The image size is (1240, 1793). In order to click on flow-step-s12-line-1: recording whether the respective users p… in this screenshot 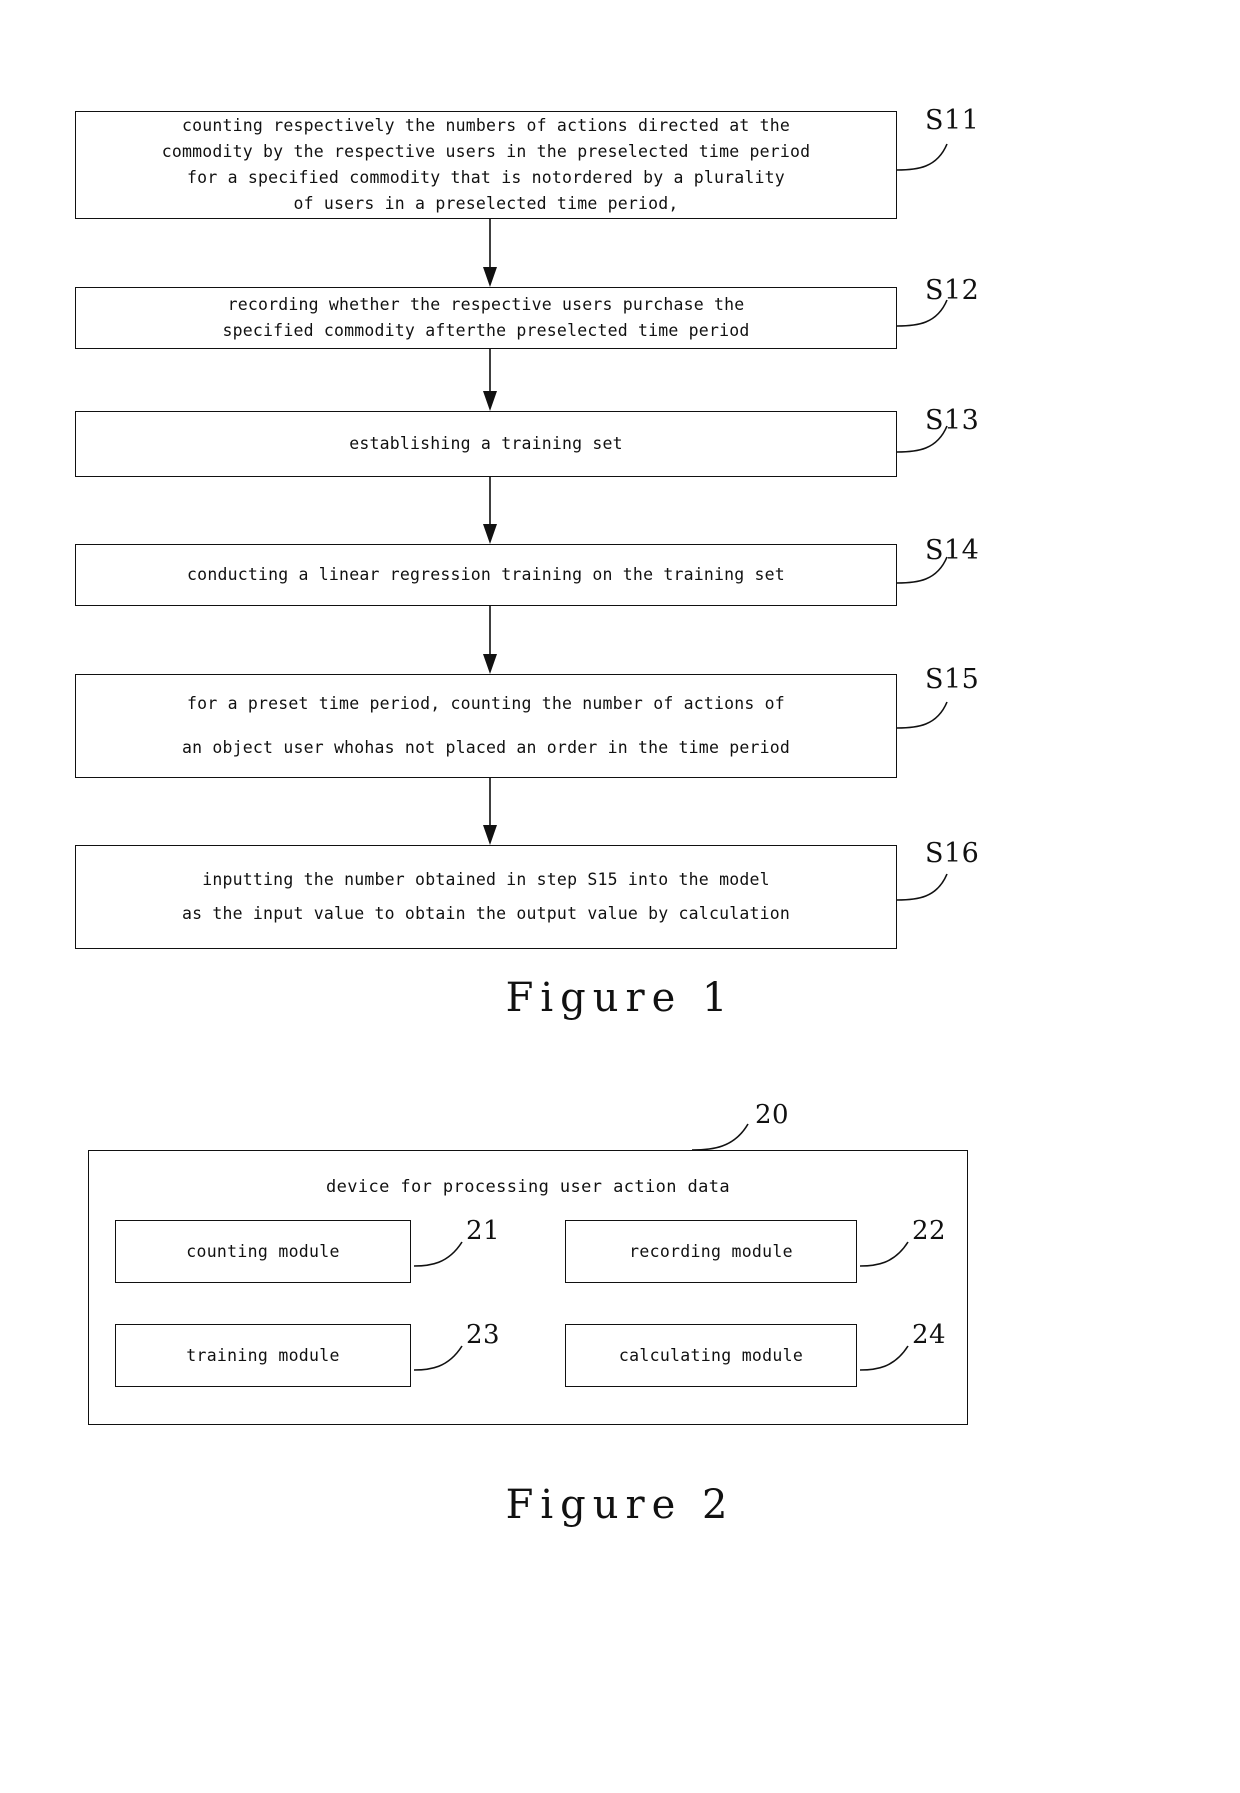, I will do `click(486, 304)`.